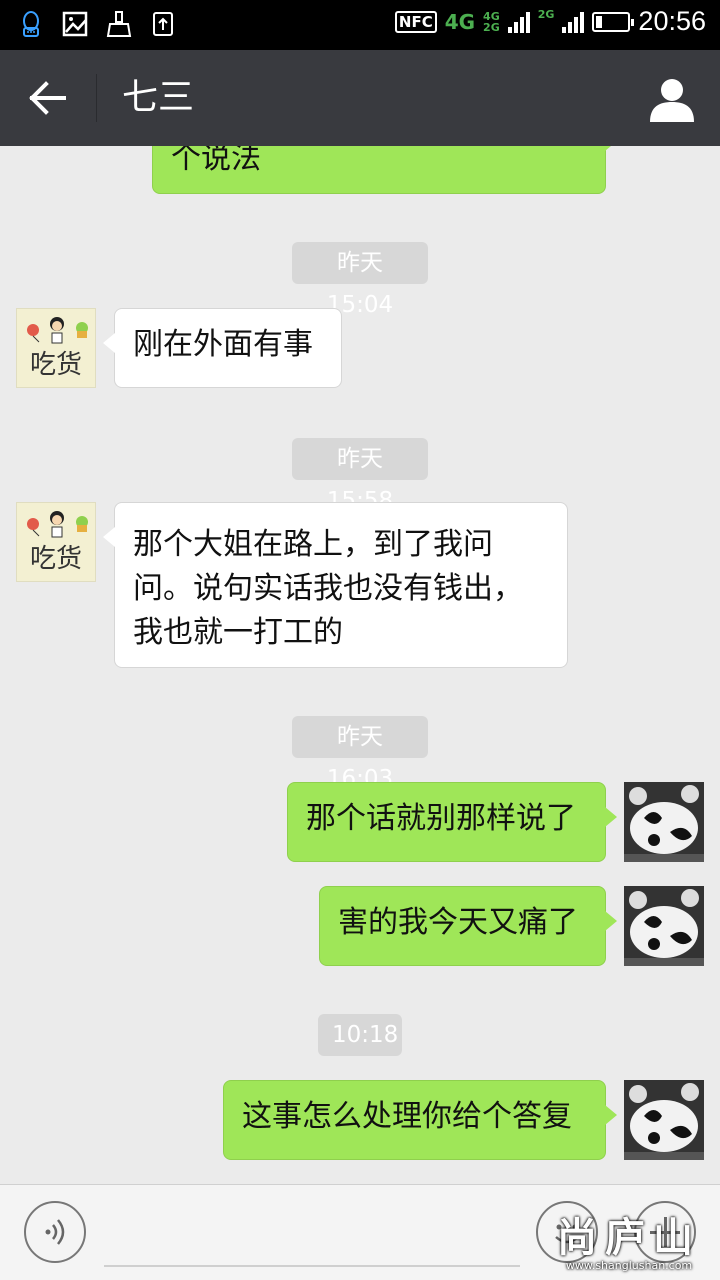 This screenshot has width=720, height=1280. What do you see at coordinates (360, 98) in the screenshot?
I see `chat-header: 七三` at bounding box center [360, 98].